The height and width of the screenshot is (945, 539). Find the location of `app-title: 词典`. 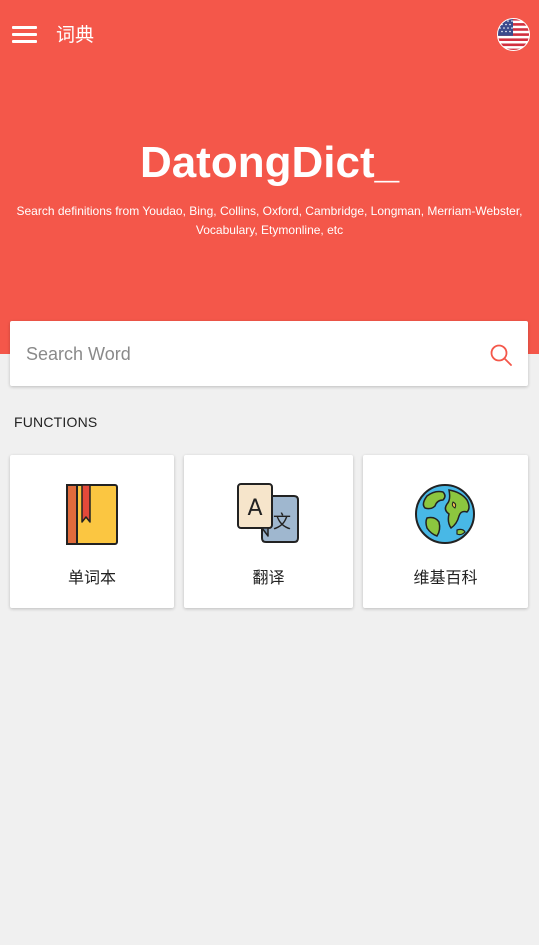

app-title: 词典 is located at coordinates (75, 35).